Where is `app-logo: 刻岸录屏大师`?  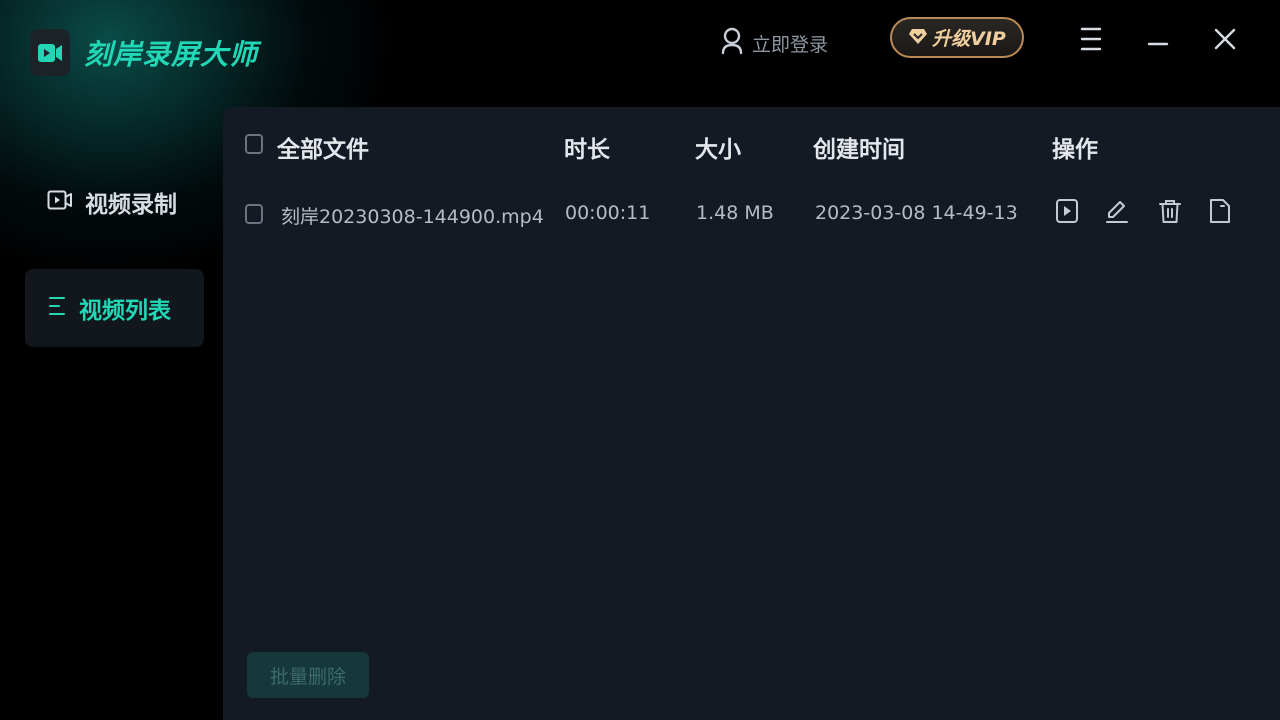 app-logo: 刻岸录屏大师 is located at coordinates (144, 52).